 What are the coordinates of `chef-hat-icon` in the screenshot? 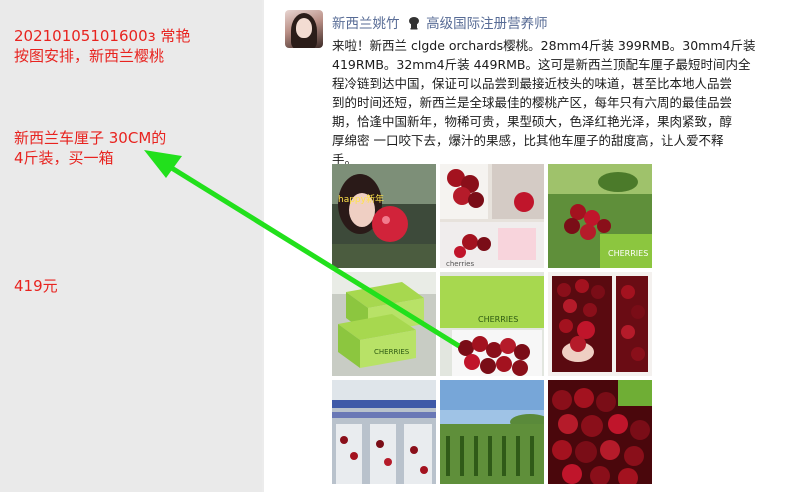 It's located at (413, 23).